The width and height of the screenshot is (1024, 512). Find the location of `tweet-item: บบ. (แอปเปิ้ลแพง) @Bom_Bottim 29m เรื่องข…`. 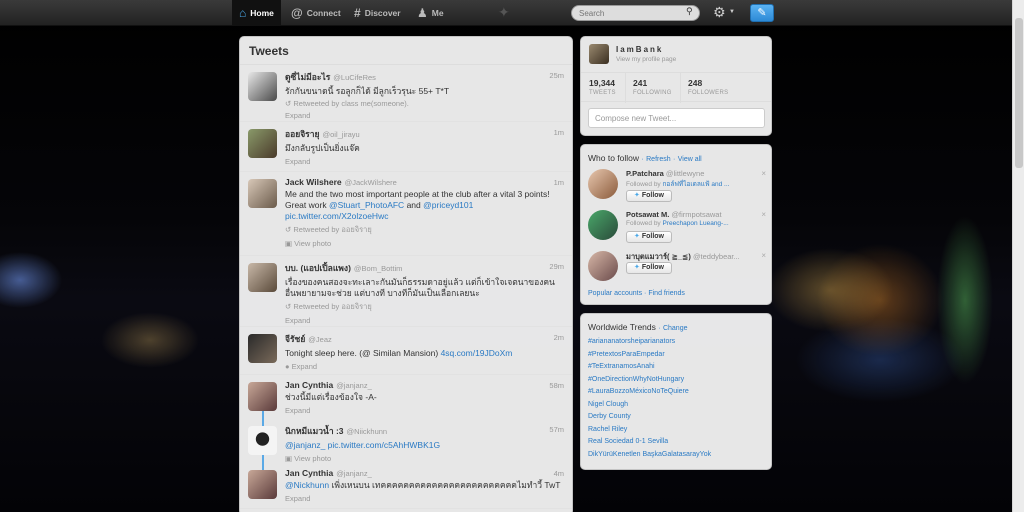

tweet-item: บบ. (แอปเปิ้ลแพง) @Bom_Bottim 29m เรื่องข… is located at coordinates (406, 291).